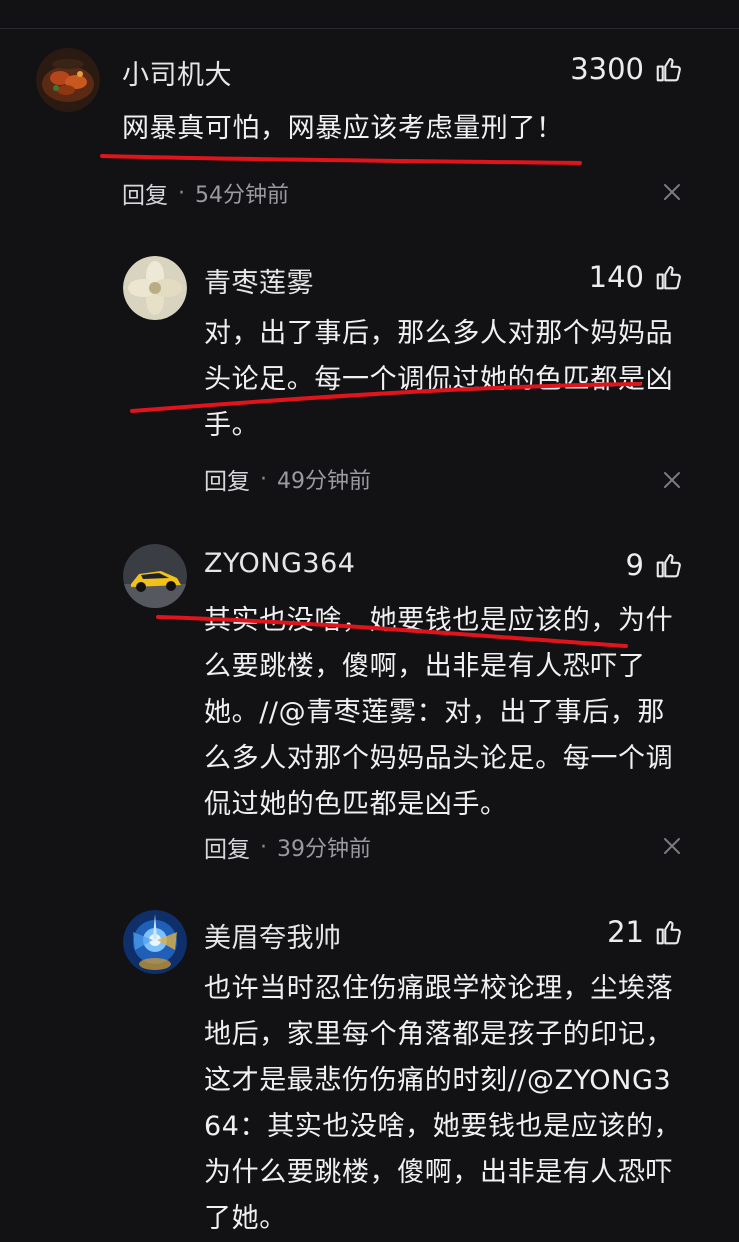  I want to click on comment-meta: 回复 · 54分钟前, so click(205, 193).